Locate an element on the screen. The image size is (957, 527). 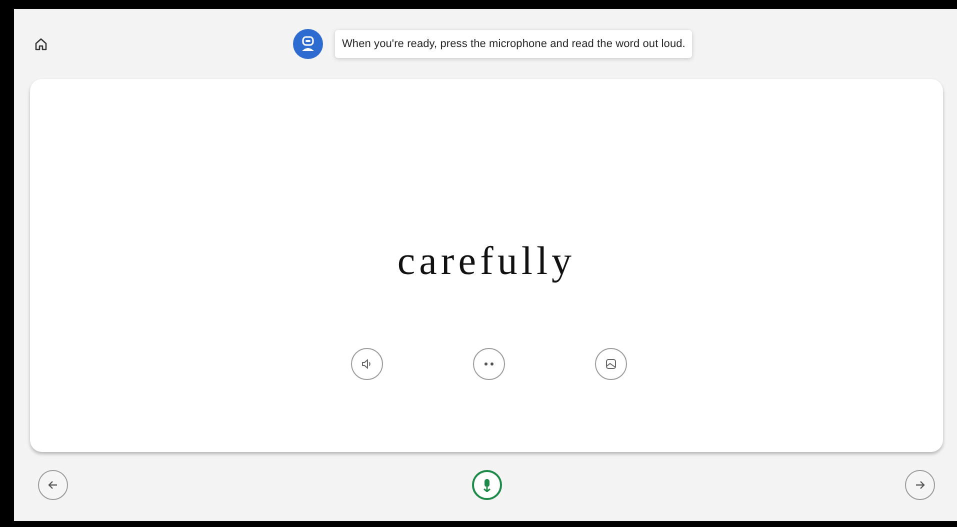
reading-word: carefully is located at coordinates (486, 261).